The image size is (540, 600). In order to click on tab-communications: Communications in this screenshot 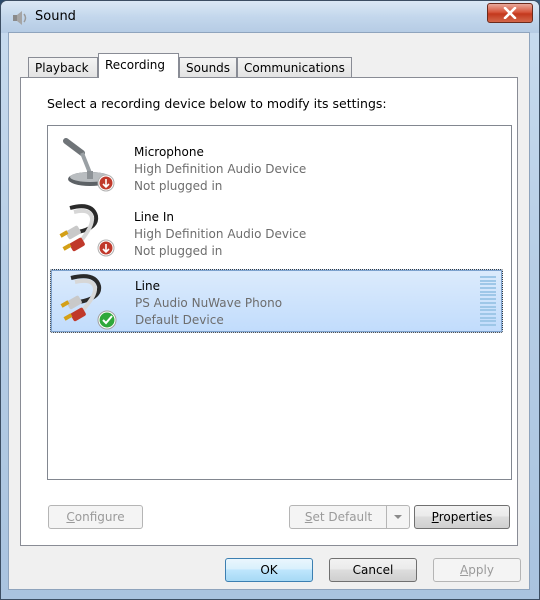, I will do `click(294, 67)`.